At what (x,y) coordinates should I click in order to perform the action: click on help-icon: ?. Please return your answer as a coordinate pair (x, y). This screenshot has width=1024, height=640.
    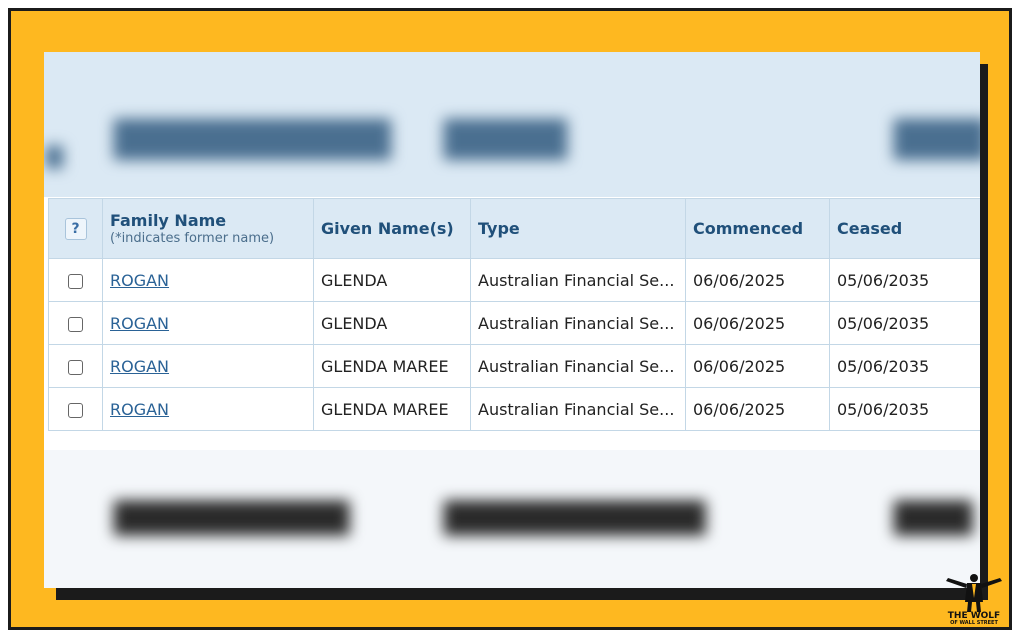
    Looking at the image, I should click on (75, 228).